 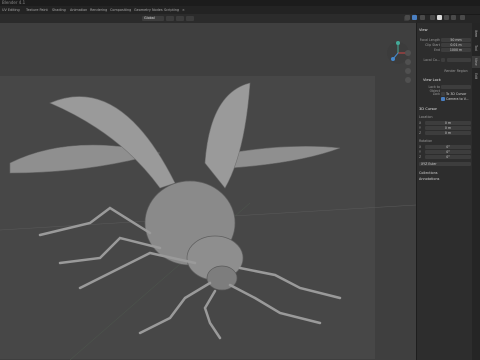 What do you see at coordinates (148, 10) in the screenshot?
I see `tab-geometry-nodes: Geometry Nodes` at bounding box center [148, 10].